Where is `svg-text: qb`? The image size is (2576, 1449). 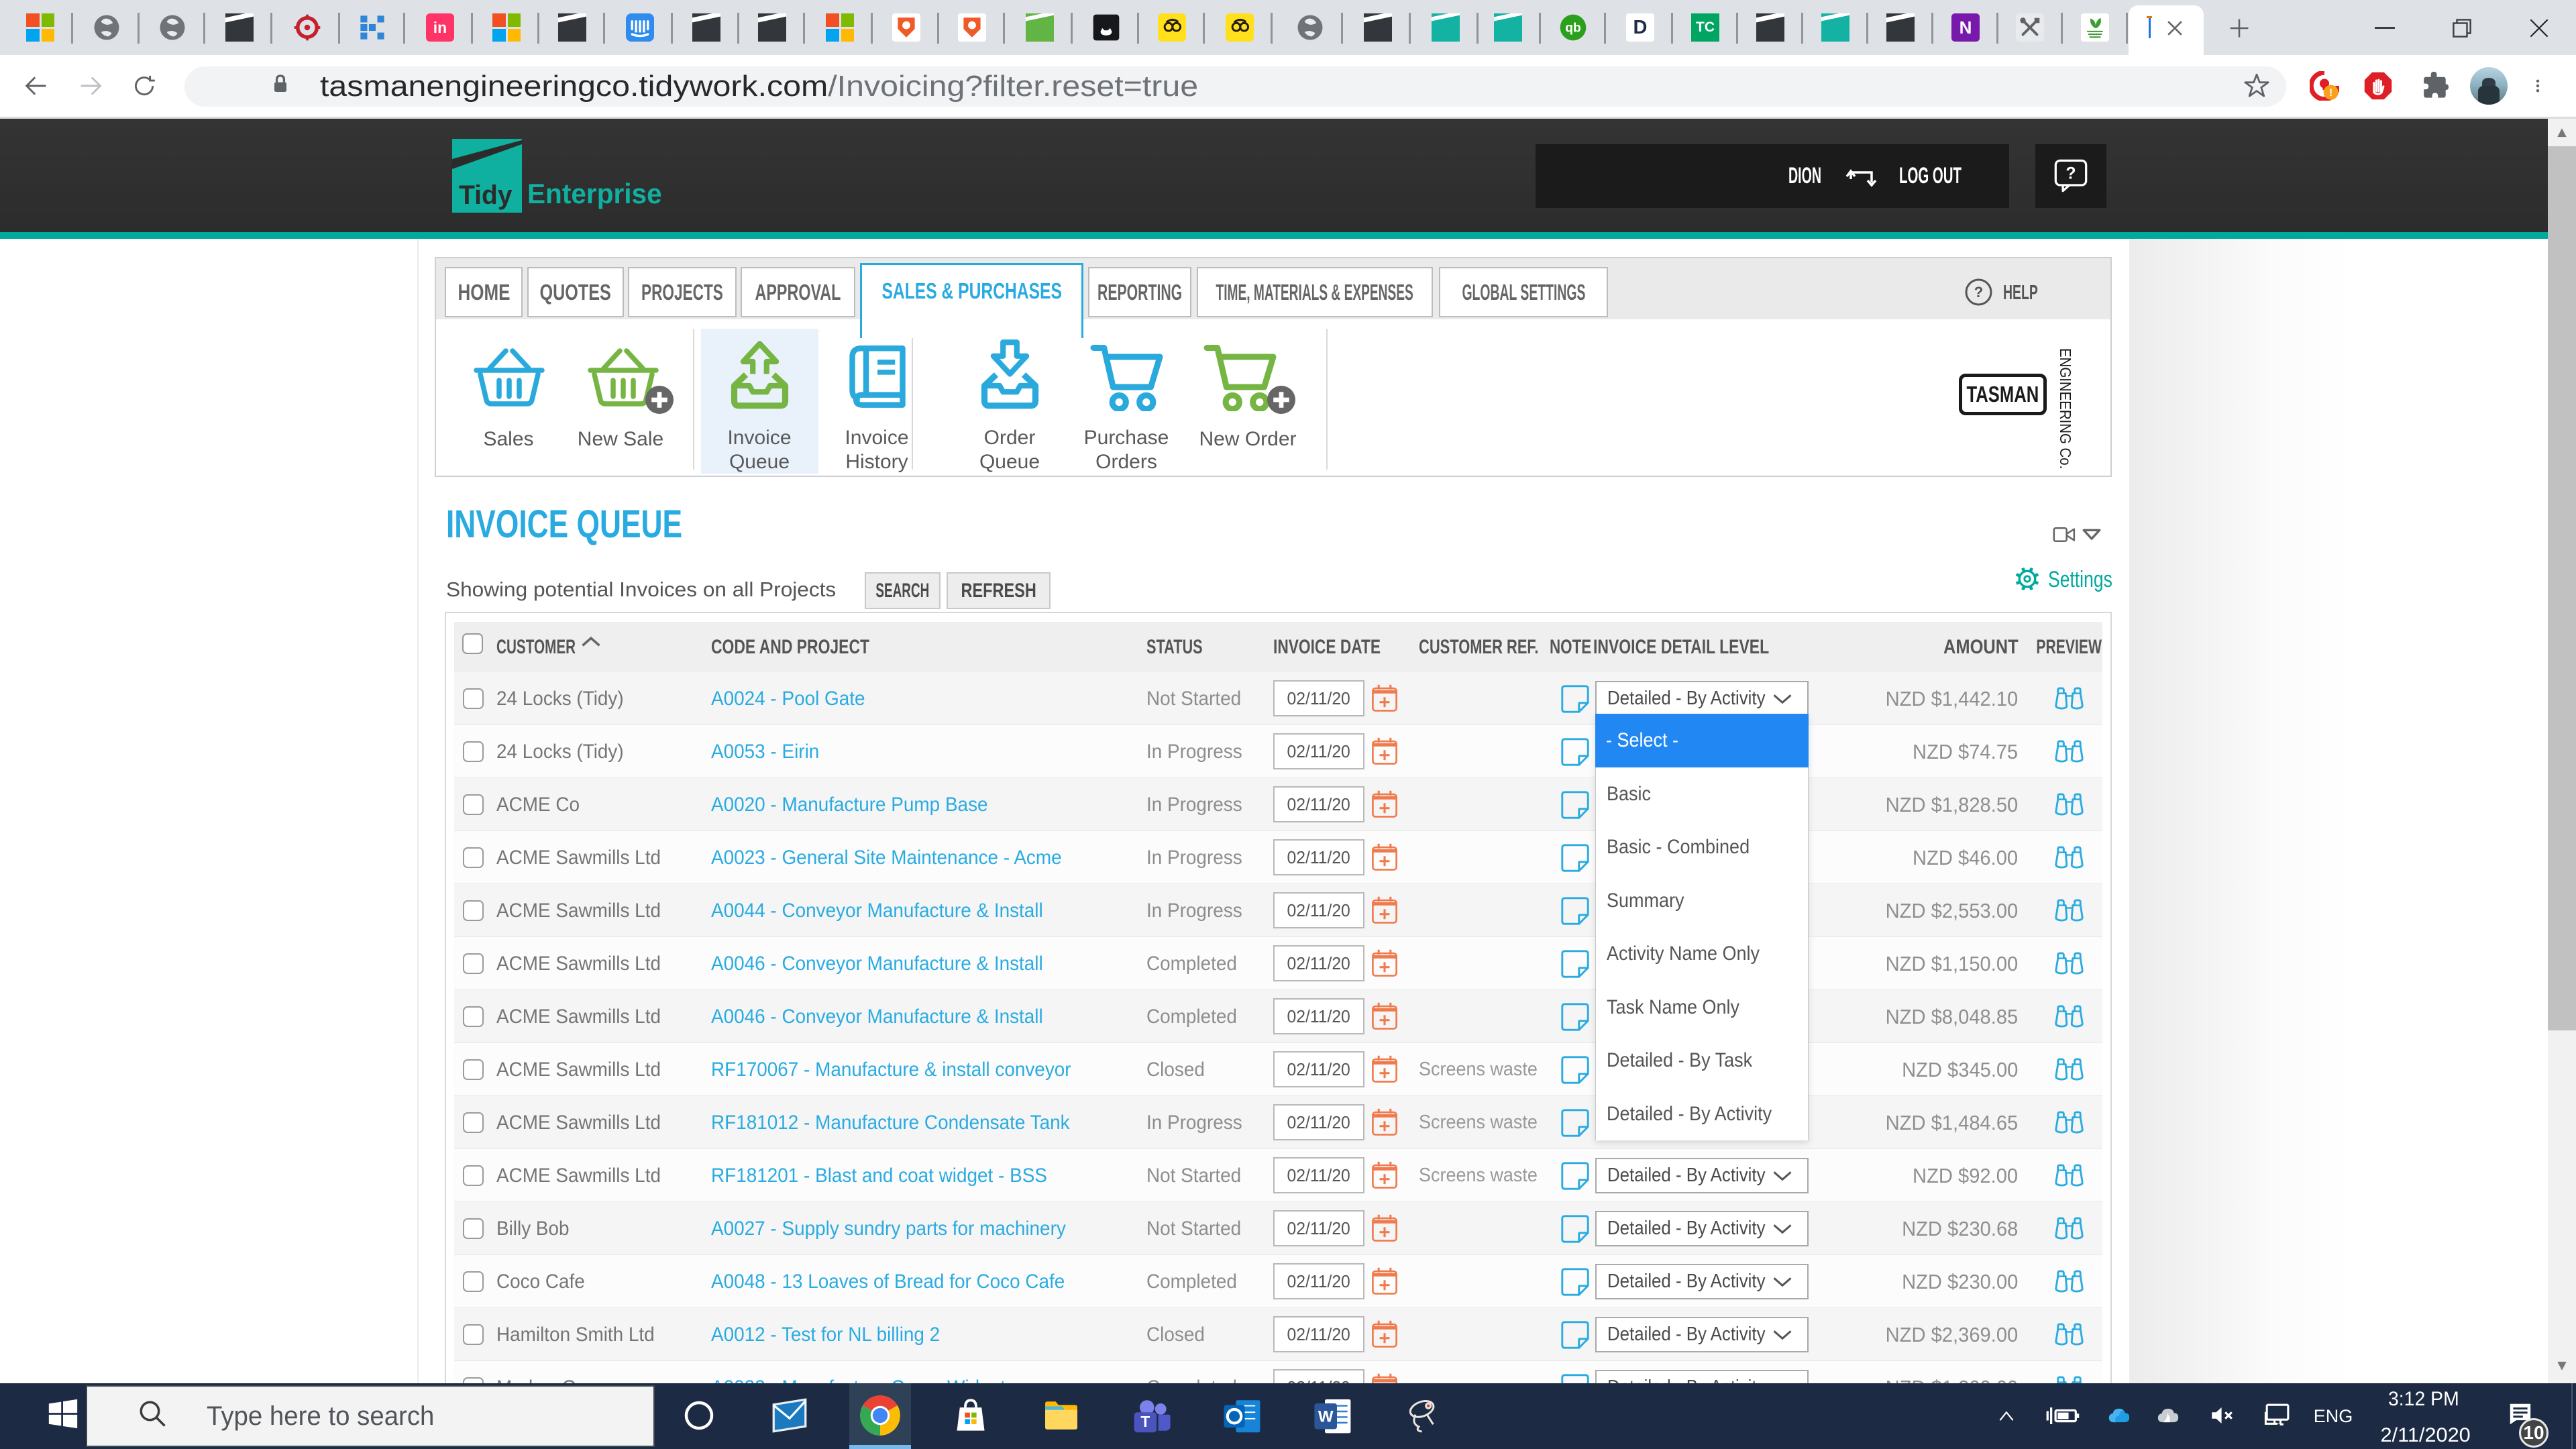 svg-text: qb is located at coordinates (1573, 28).